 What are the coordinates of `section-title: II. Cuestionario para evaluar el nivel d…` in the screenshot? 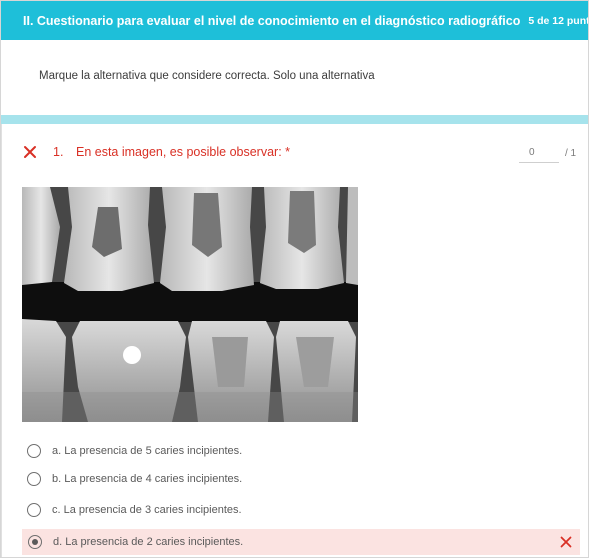 It's located at (272, 20).